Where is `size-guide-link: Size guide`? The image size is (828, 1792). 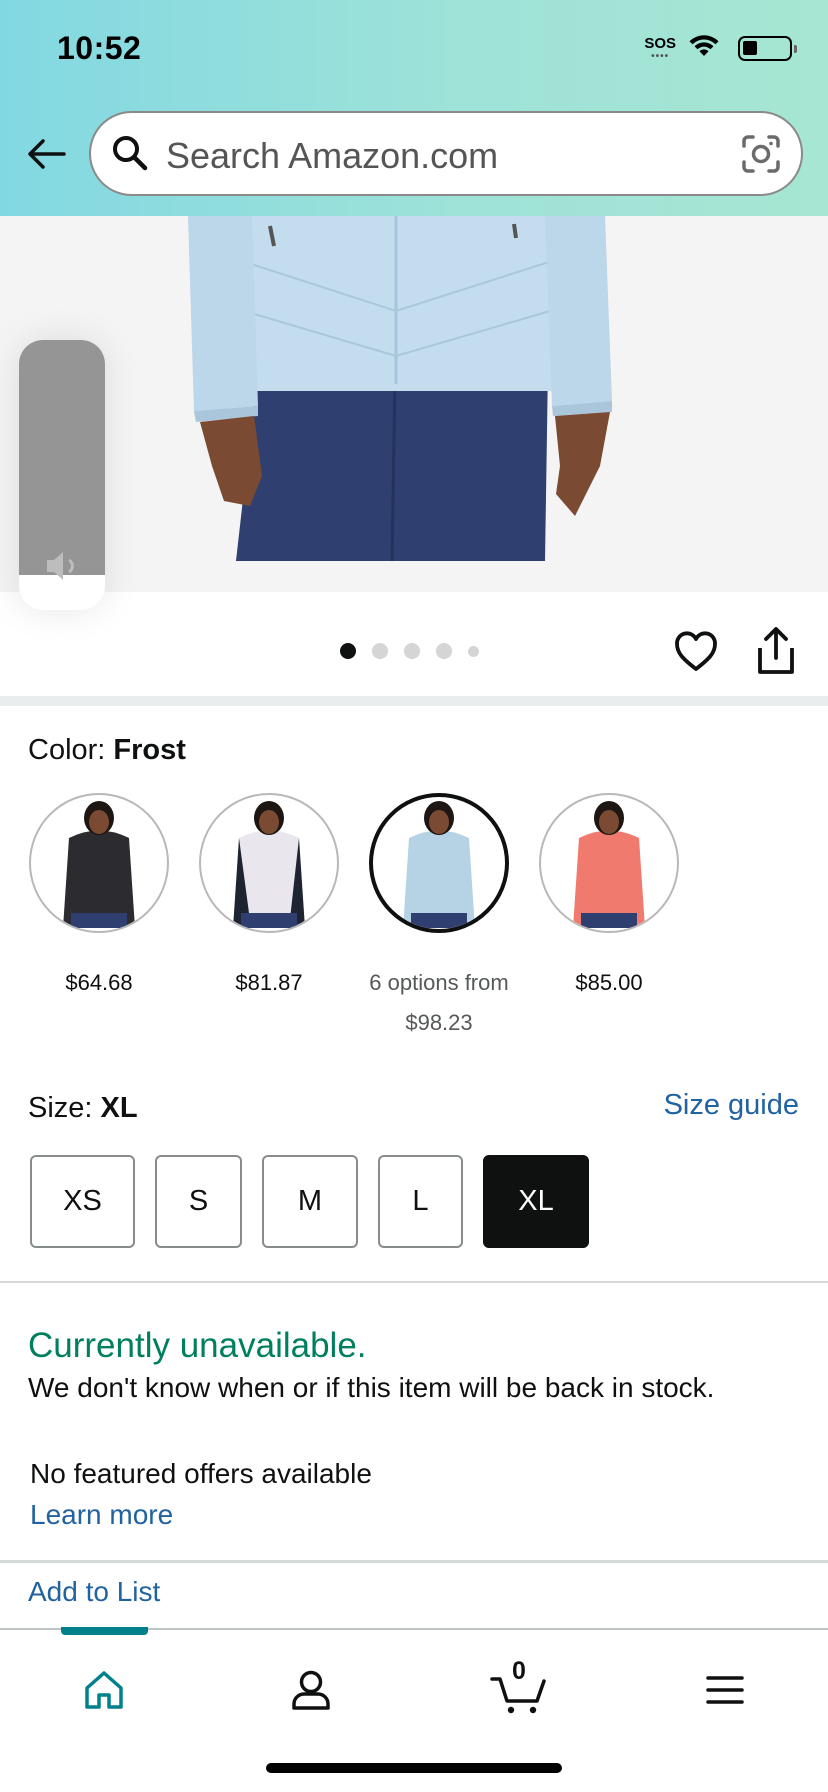
size-guide-link: Size guide is located at coordinates (731, 1105).